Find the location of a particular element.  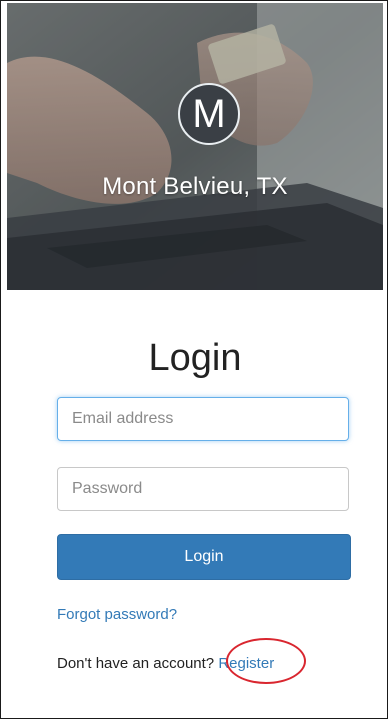

forgot-password-link: Forgot password? is located at coordinates (117, 614).